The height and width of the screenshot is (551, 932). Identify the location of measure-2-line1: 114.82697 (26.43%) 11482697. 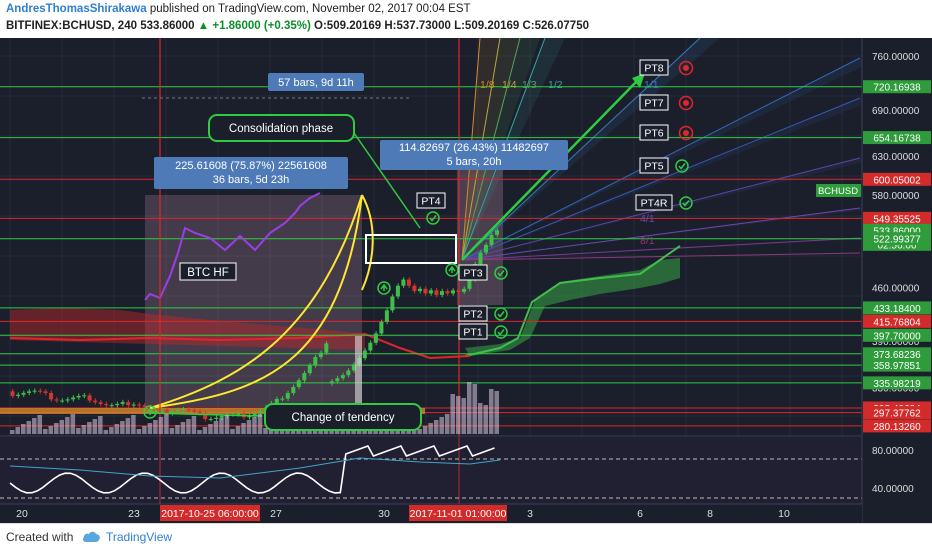
(474, 148).